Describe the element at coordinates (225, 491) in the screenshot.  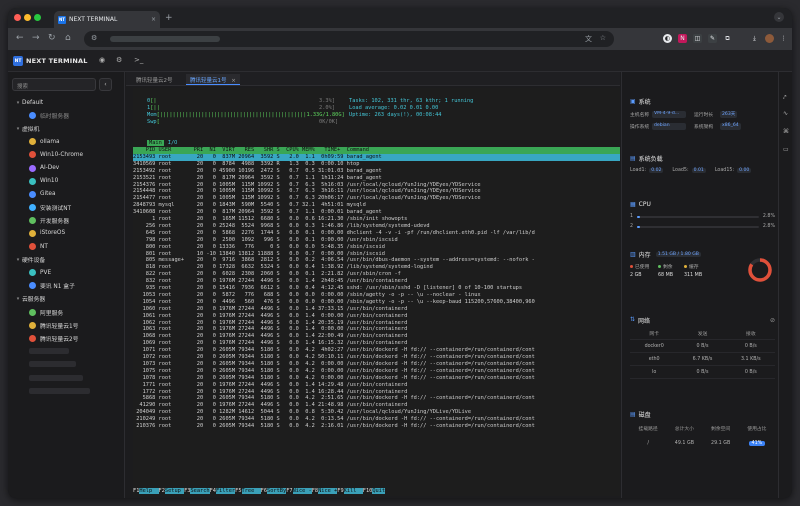
I see `fkey-label: Filter` at that location.